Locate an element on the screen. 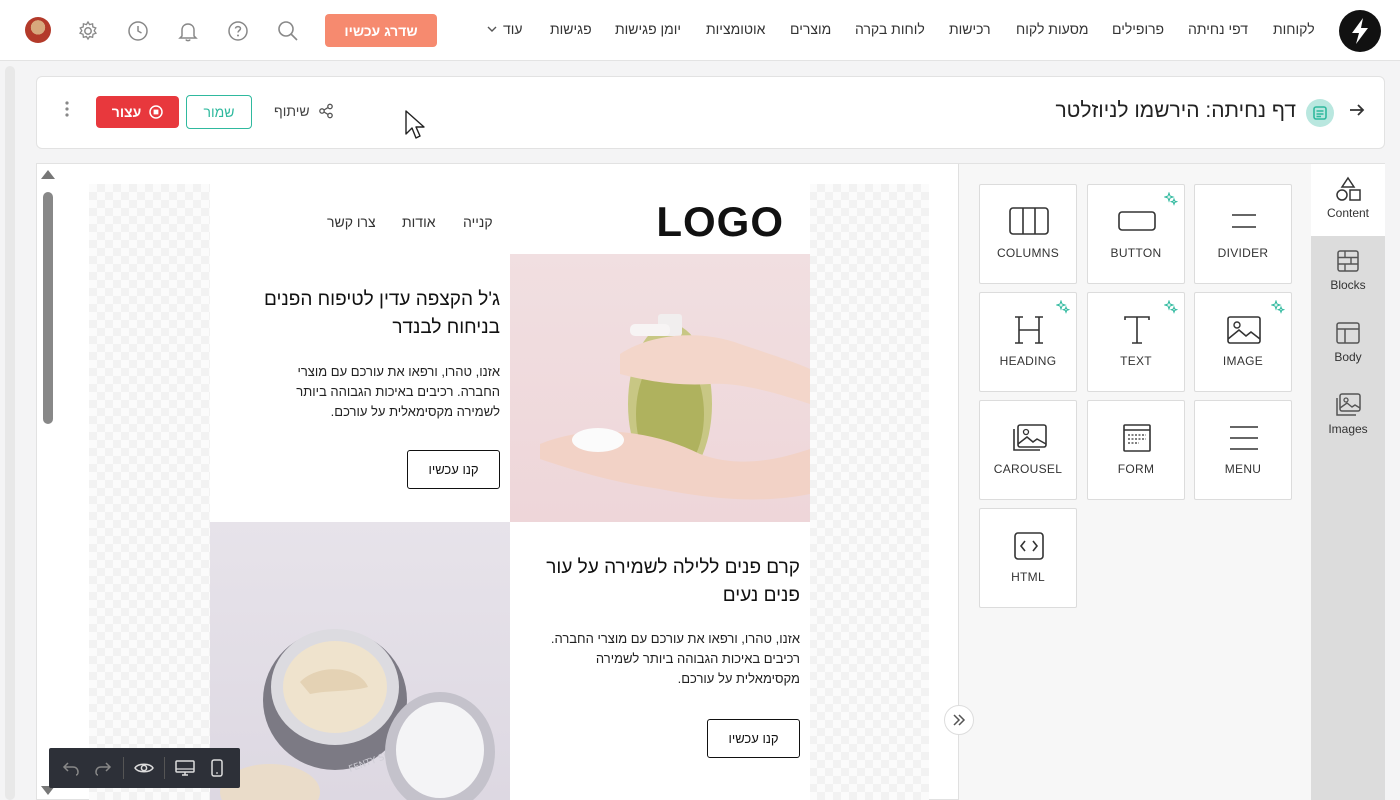  brand-logo is located at coordinates (1360, 31).